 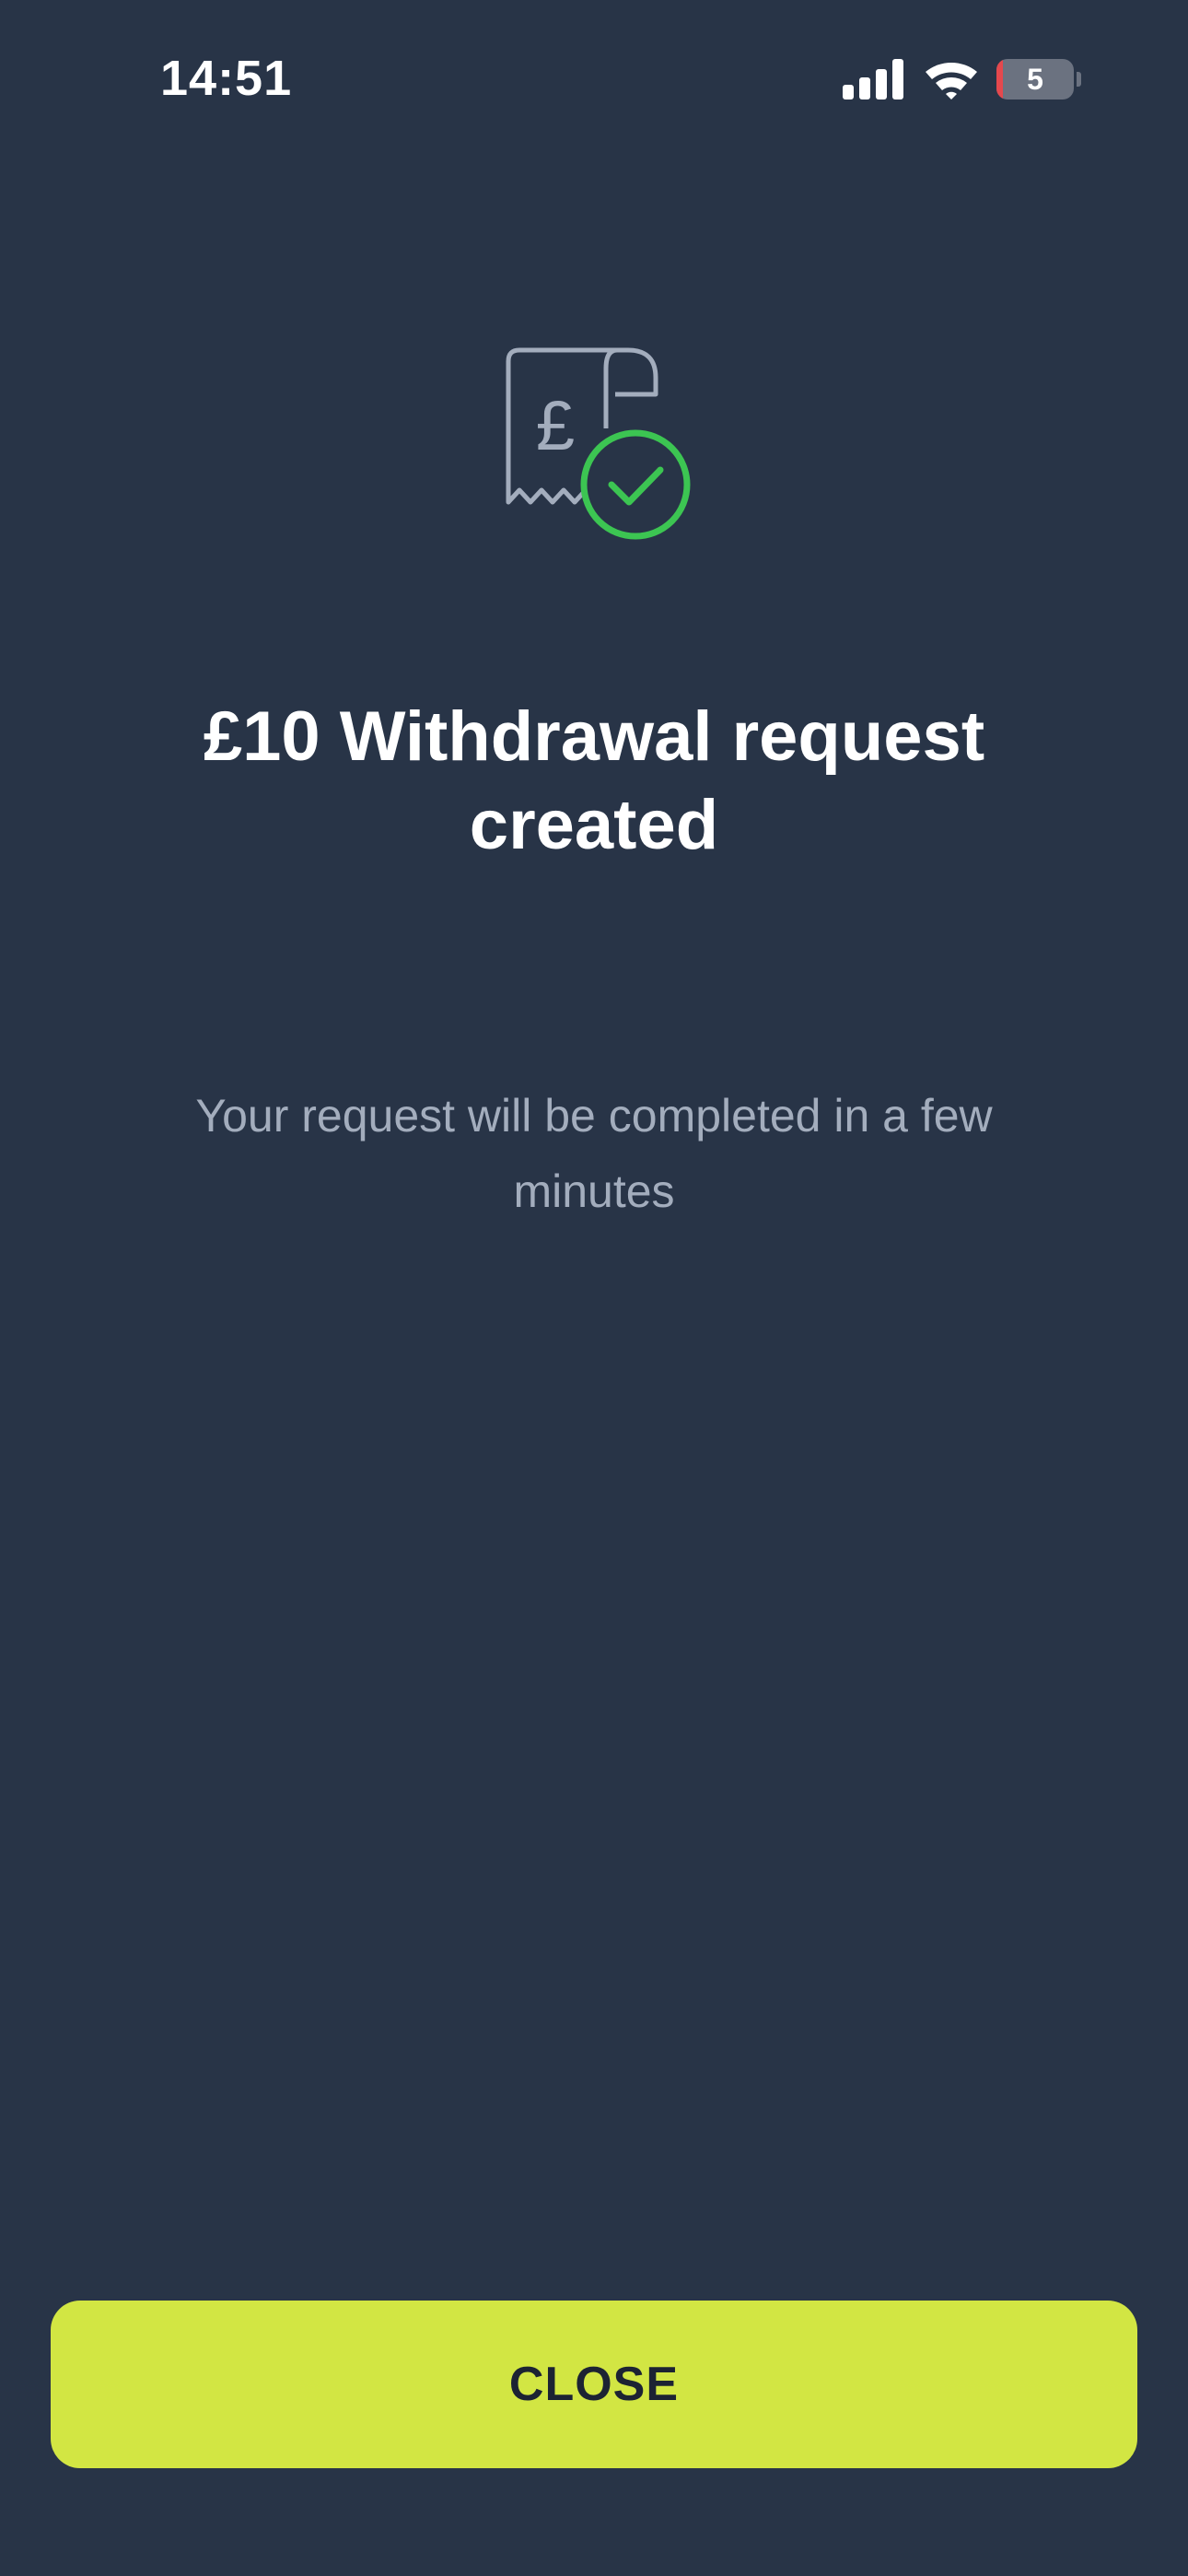 I want to click on cellular-signal-icon, so click(x=873, y=79).